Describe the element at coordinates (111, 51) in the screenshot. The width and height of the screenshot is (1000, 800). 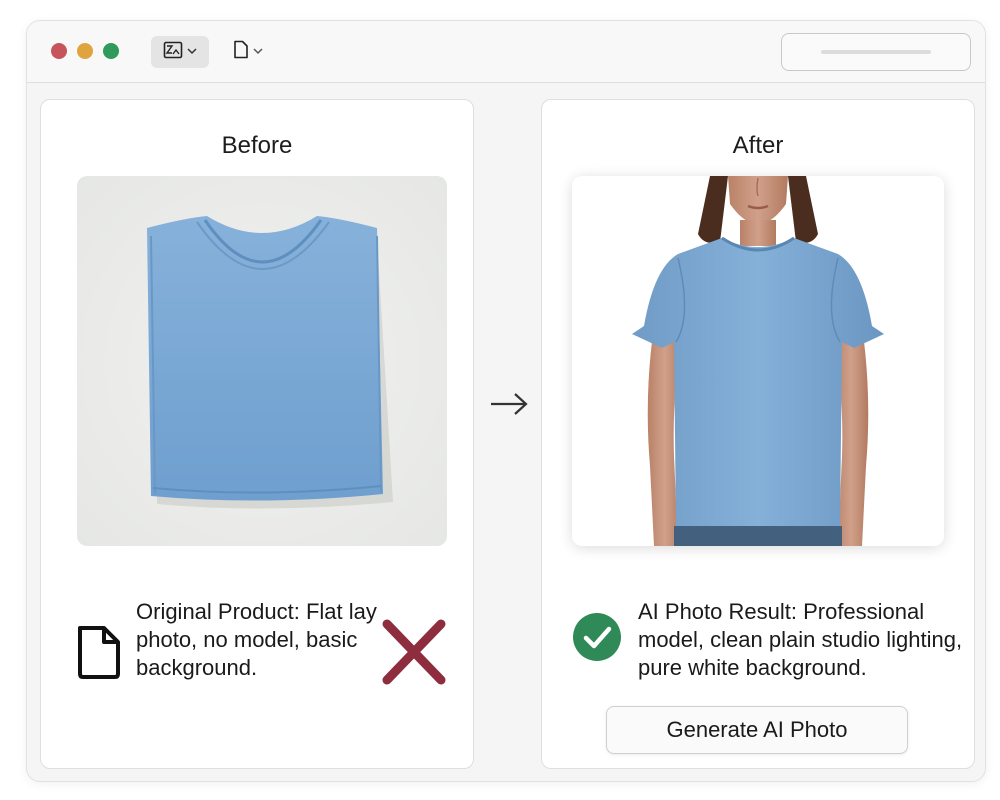
I see `zoom-window-button` at that location.